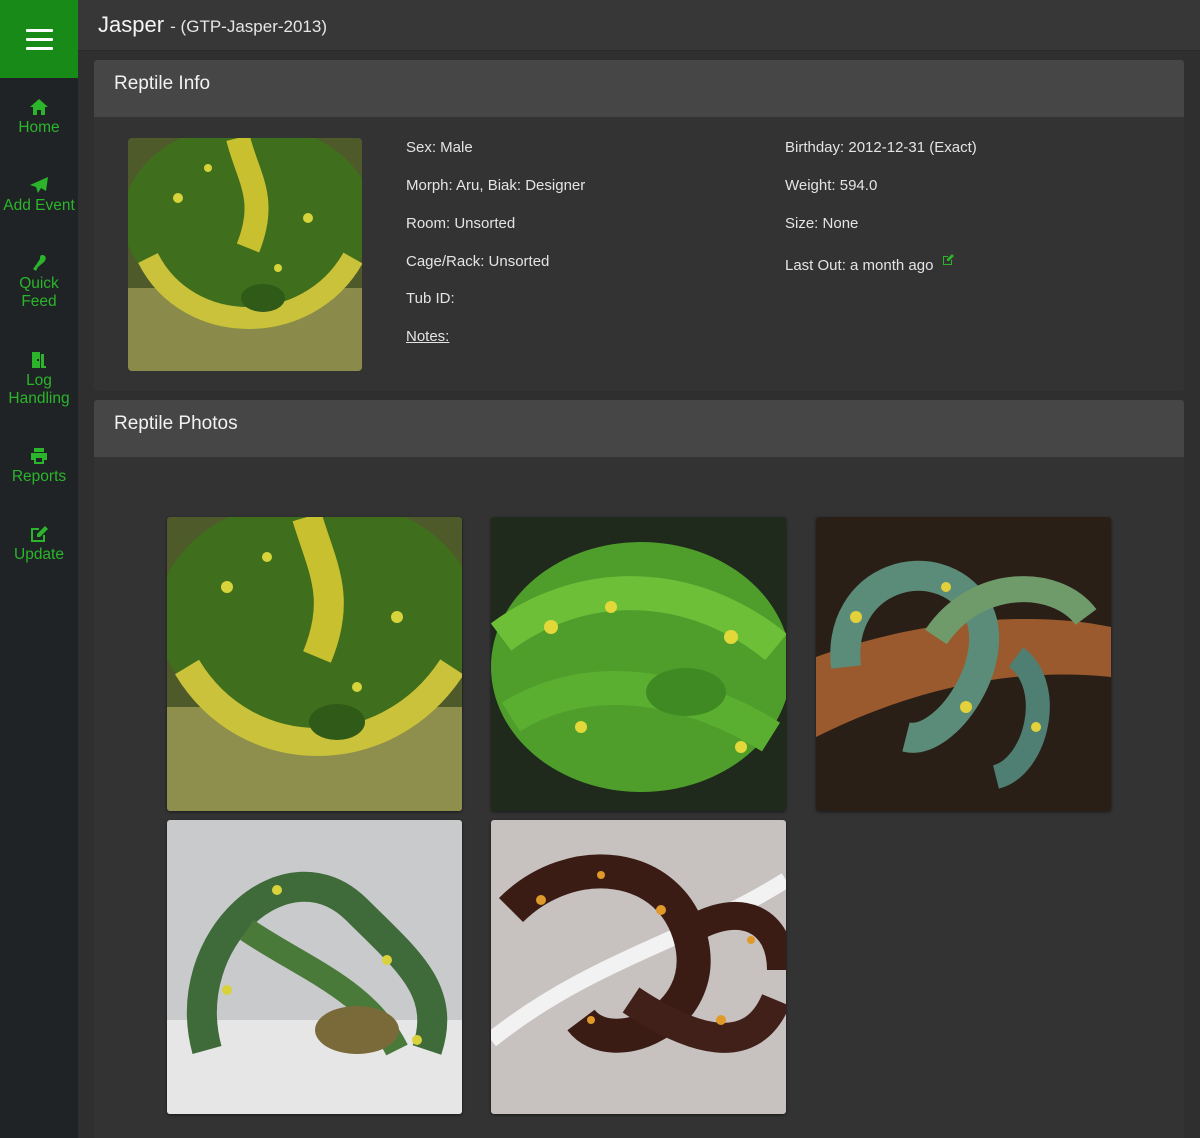  What do you see at coordinates (39, 127) in the screenshot?
I see `nav-home-label: Home` at bounding box center [39, 127].